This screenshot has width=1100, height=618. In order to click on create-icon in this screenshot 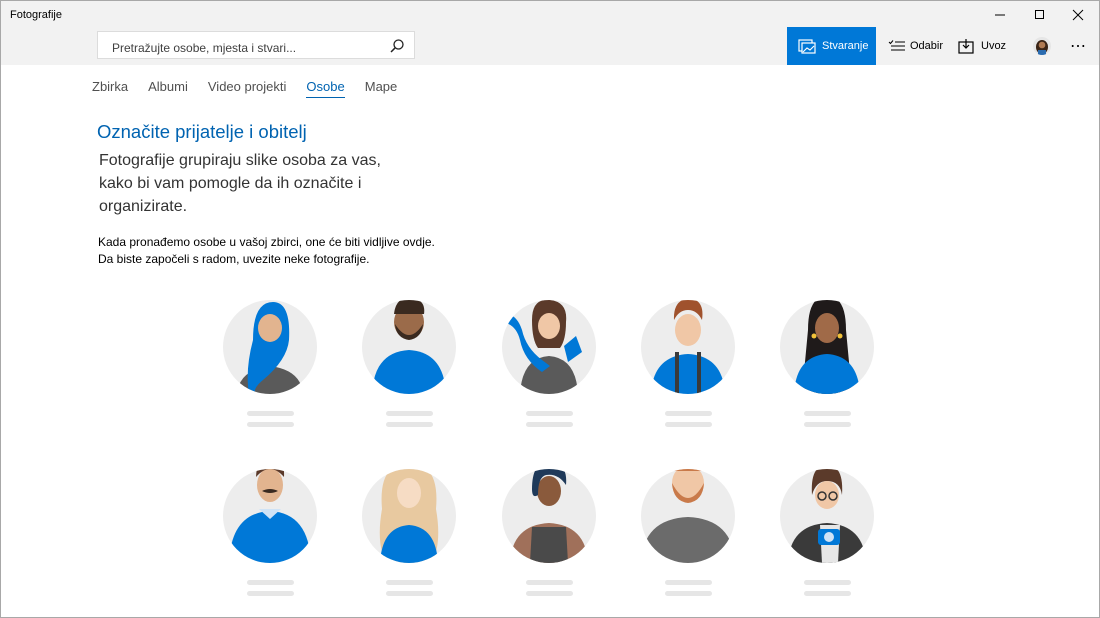, I will do `click(807, 46)`.